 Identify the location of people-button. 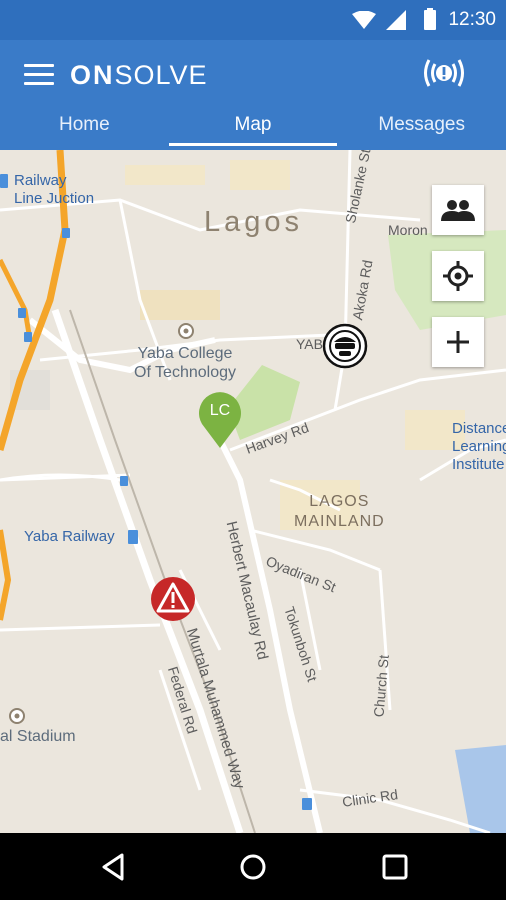
(458, 210).